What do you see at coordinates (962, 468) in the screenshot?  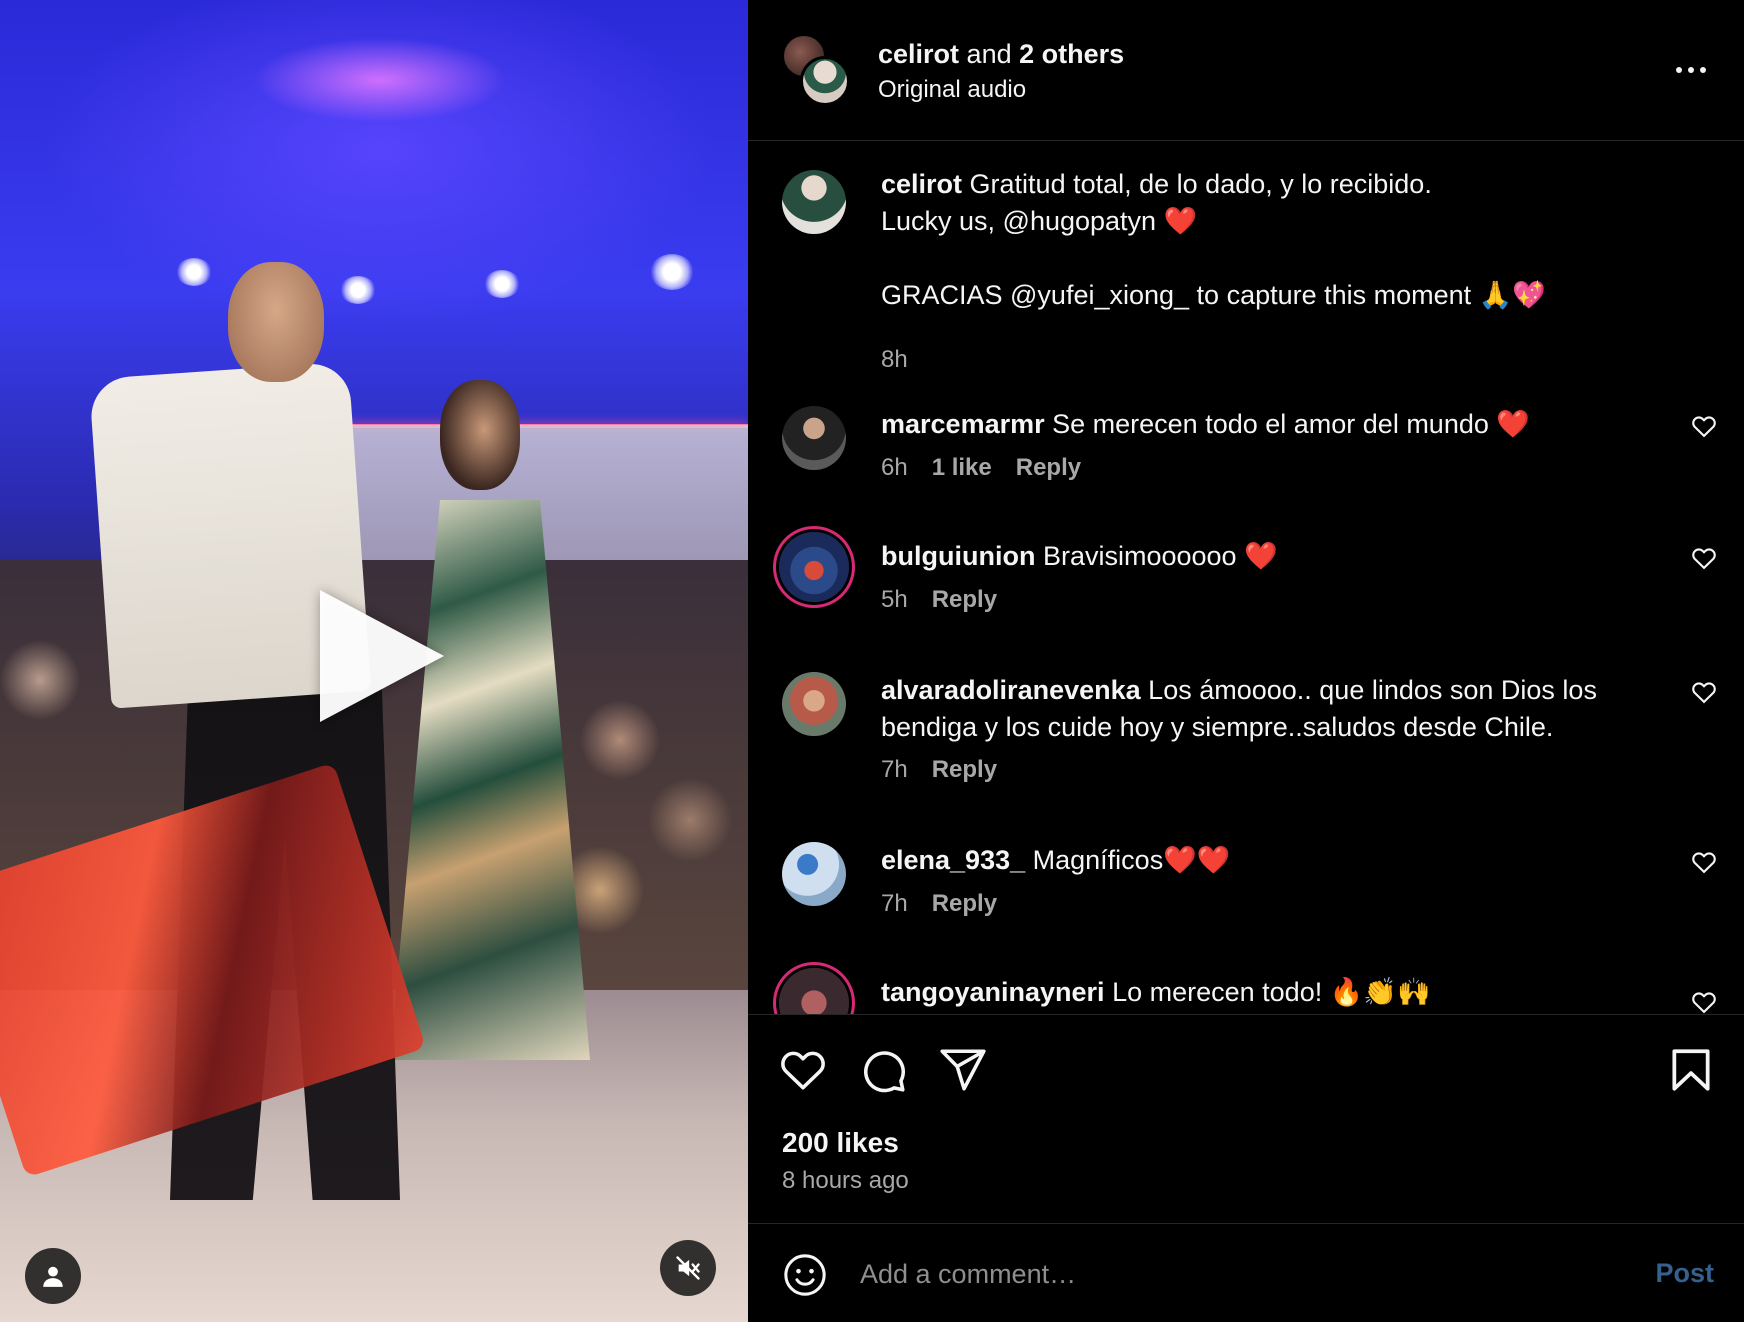 I see `likes-count: 1 like` at bounding box center [962, 468].